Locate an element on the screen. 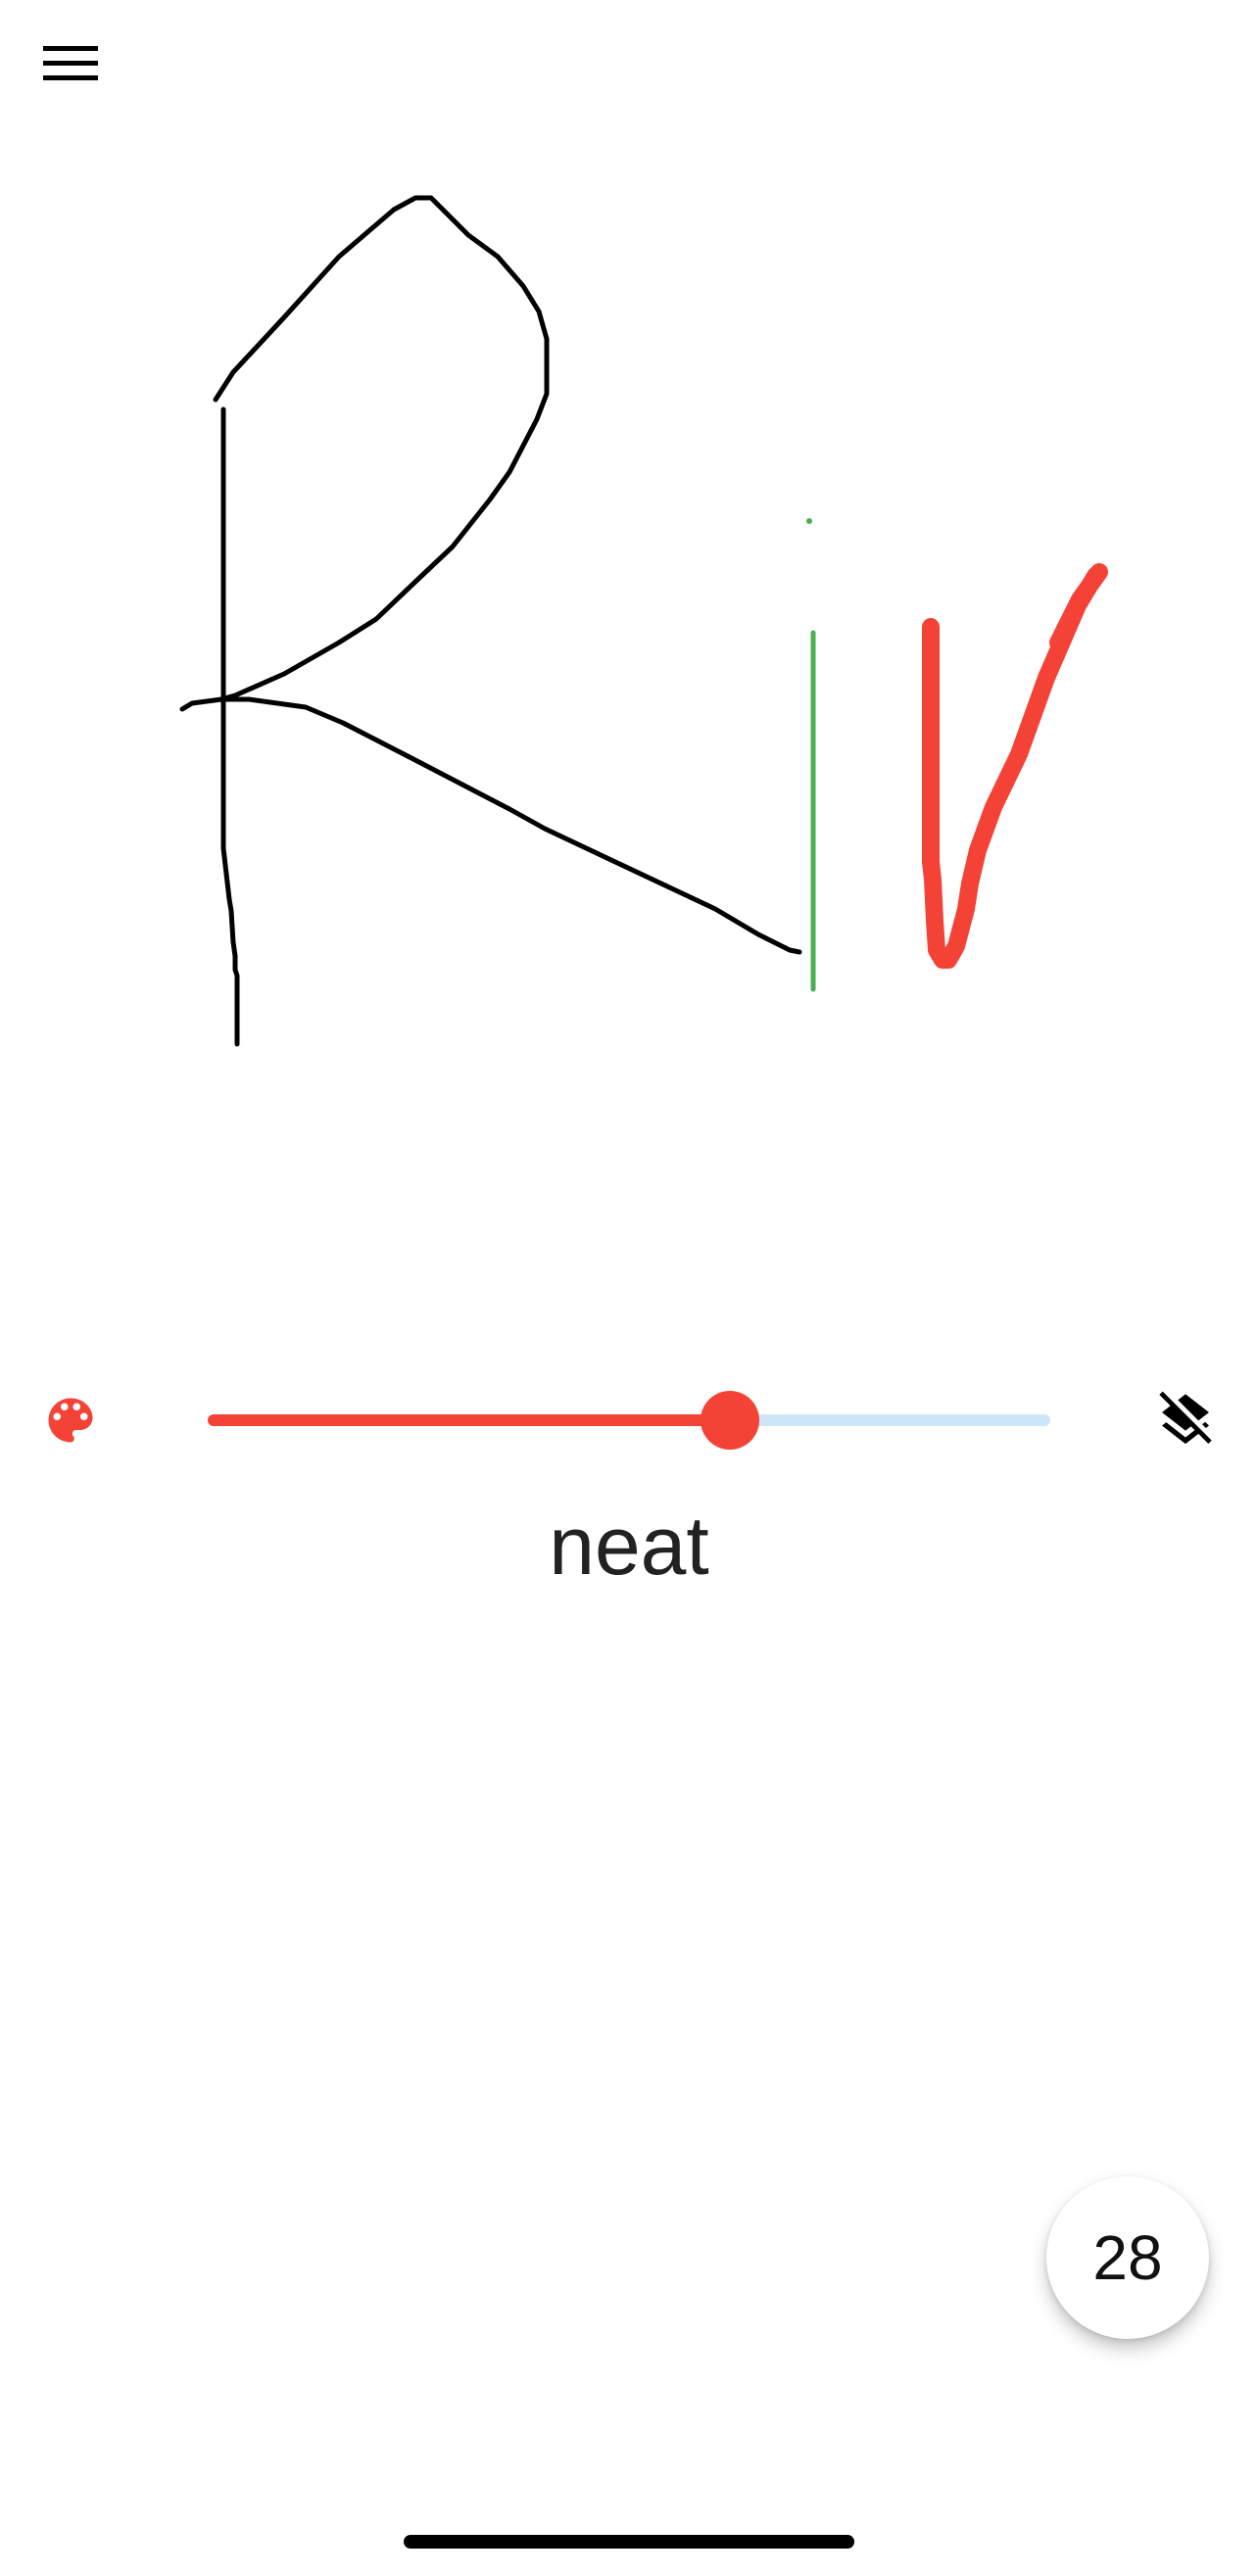  home-indicator is located at coordinates (629, 2542).